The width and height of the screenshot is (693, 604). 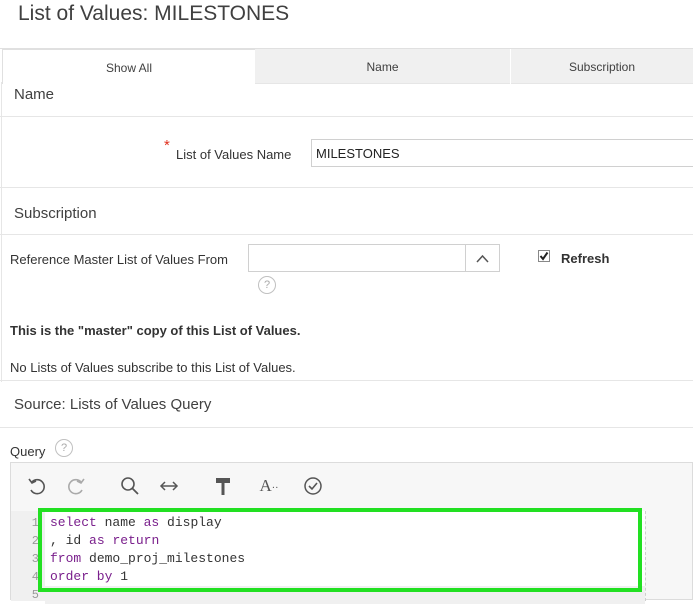 What do you see at coordinates (502, 153) in the screenshot?
I see `lov-name-input` at bounding box center [502, 153].